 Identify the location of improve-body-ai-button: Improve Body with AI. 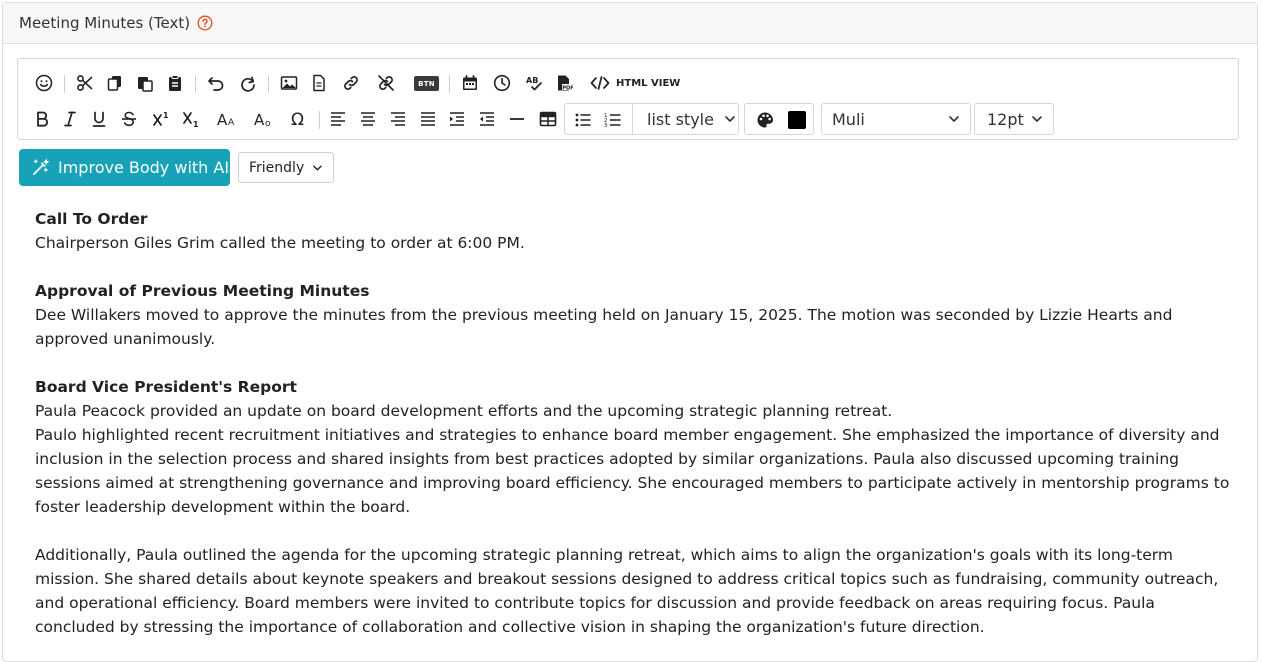
(124, 167).